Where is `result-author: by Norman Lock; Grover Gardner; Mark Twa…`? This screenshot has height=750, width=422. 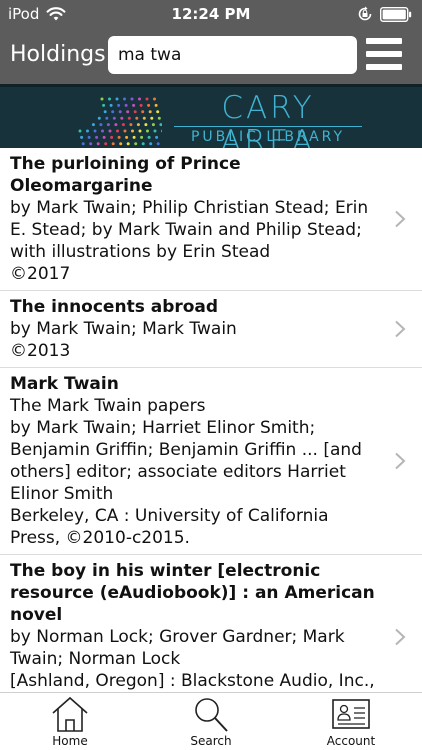
result-author: by Norman Lock; Grover Gardner; Mark Twa… is located at coordinates (177, 648).